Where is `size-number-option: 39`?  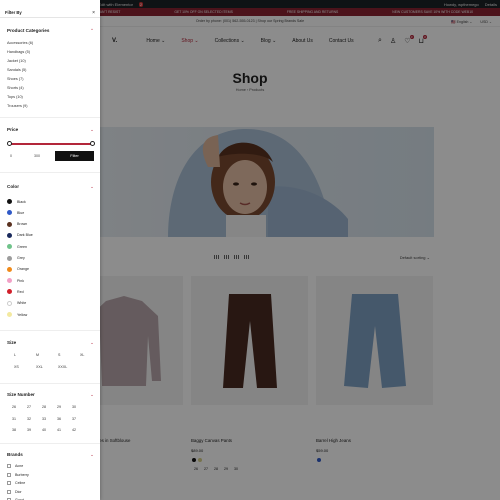
size-number-option: 39 is located at coordinates (29, 430).